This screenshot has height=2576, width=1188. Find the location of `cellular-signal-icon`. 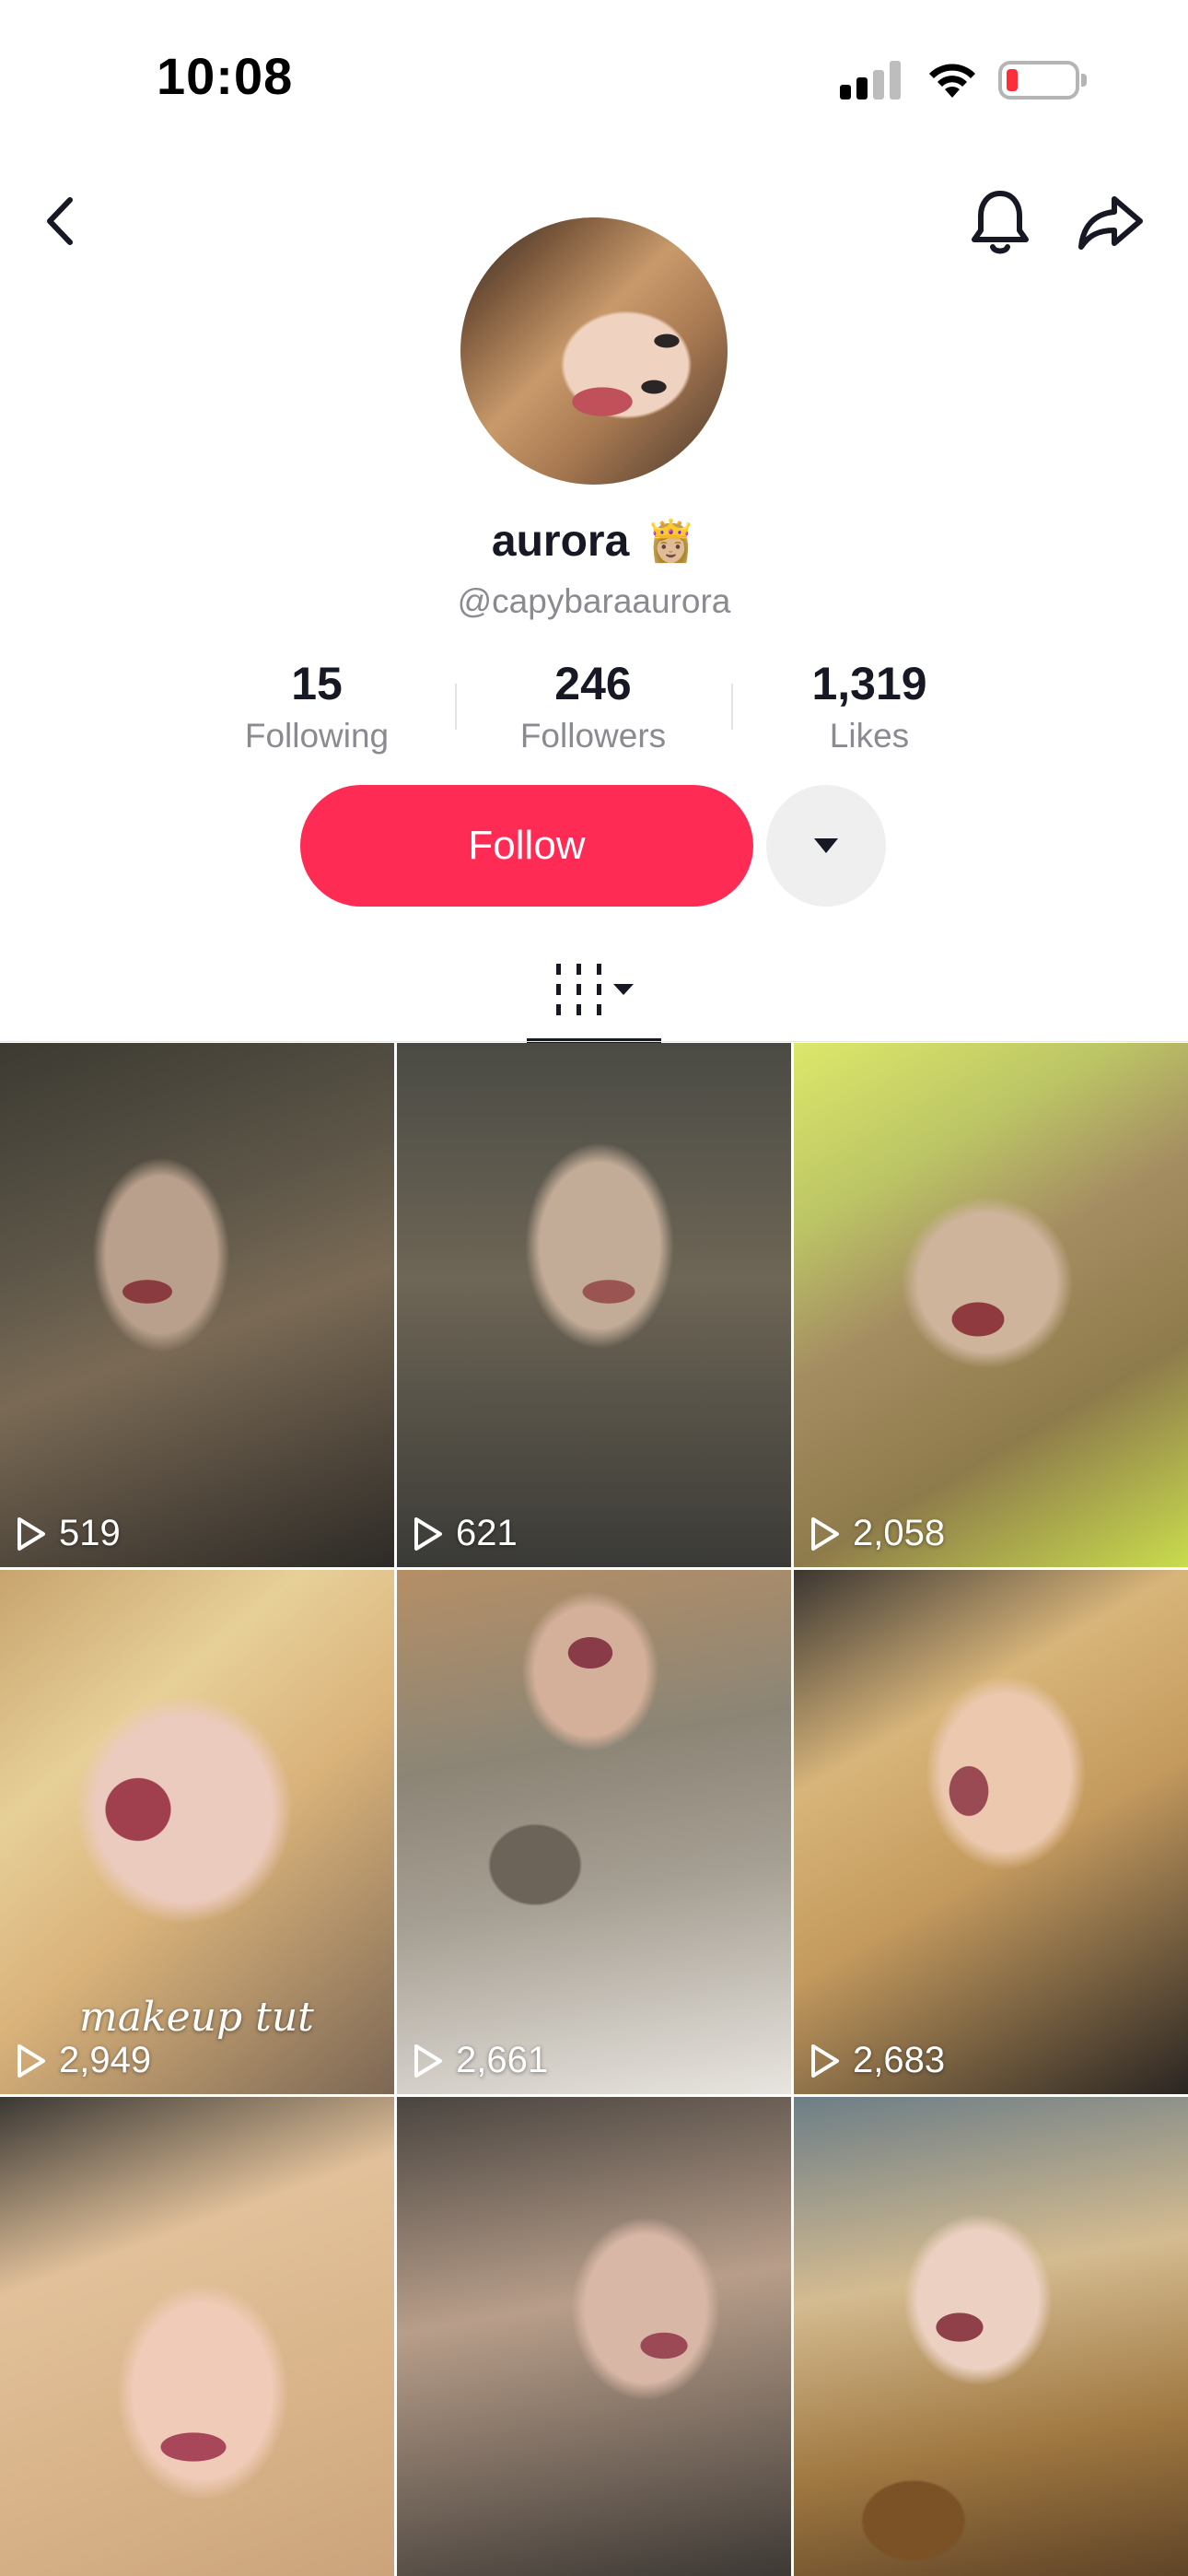

cellular-signal-icon is located at coordinates (872, 80).